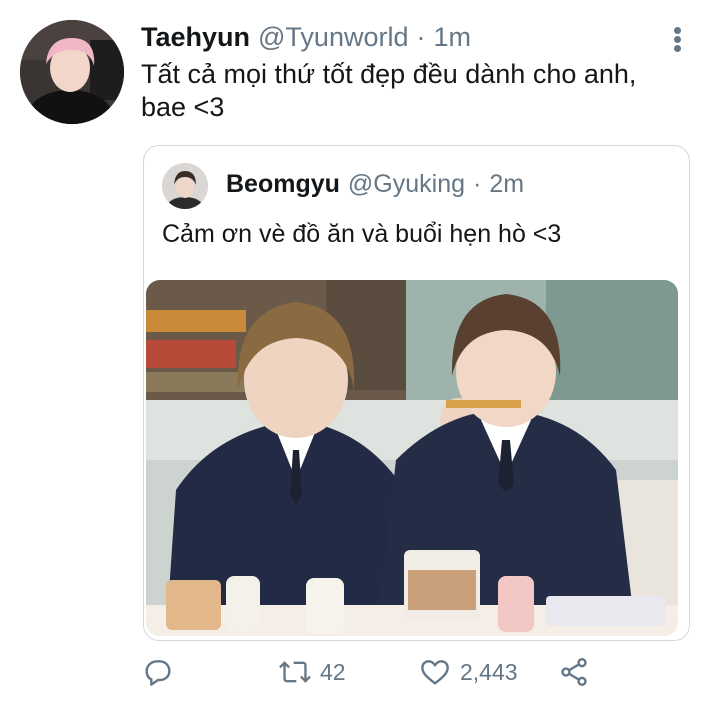  Describe the element at coordinates (185, 186) in the screenshot. I see `quoted-author-avatar` at that location.